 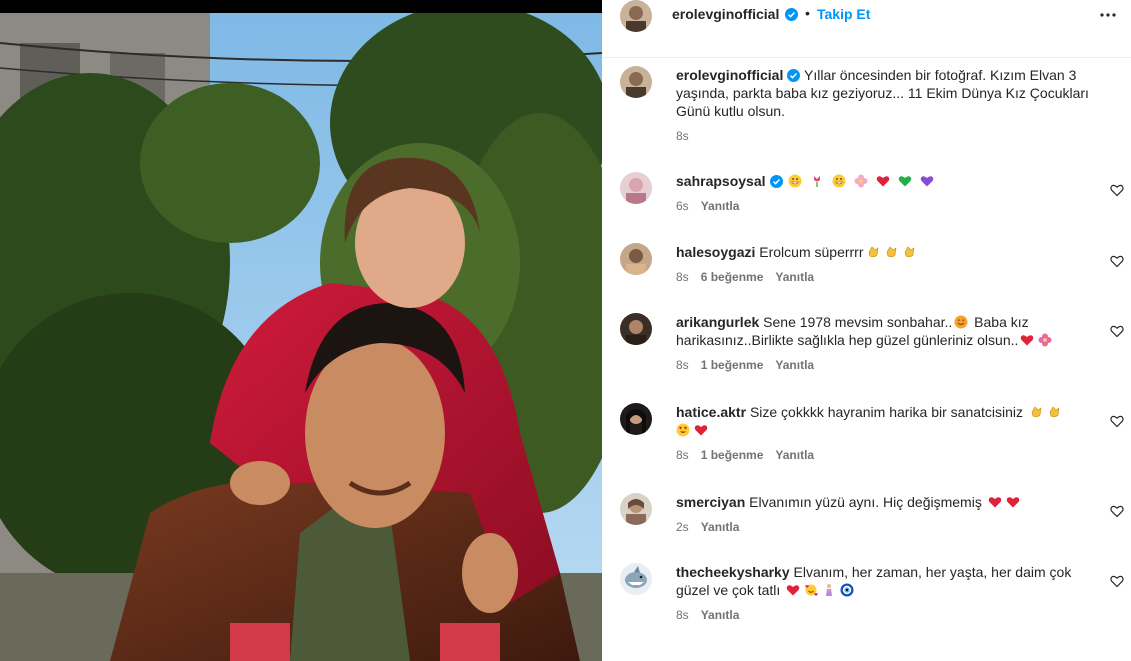 I want to click on photo-top-bar, so click(x=301, y=6).